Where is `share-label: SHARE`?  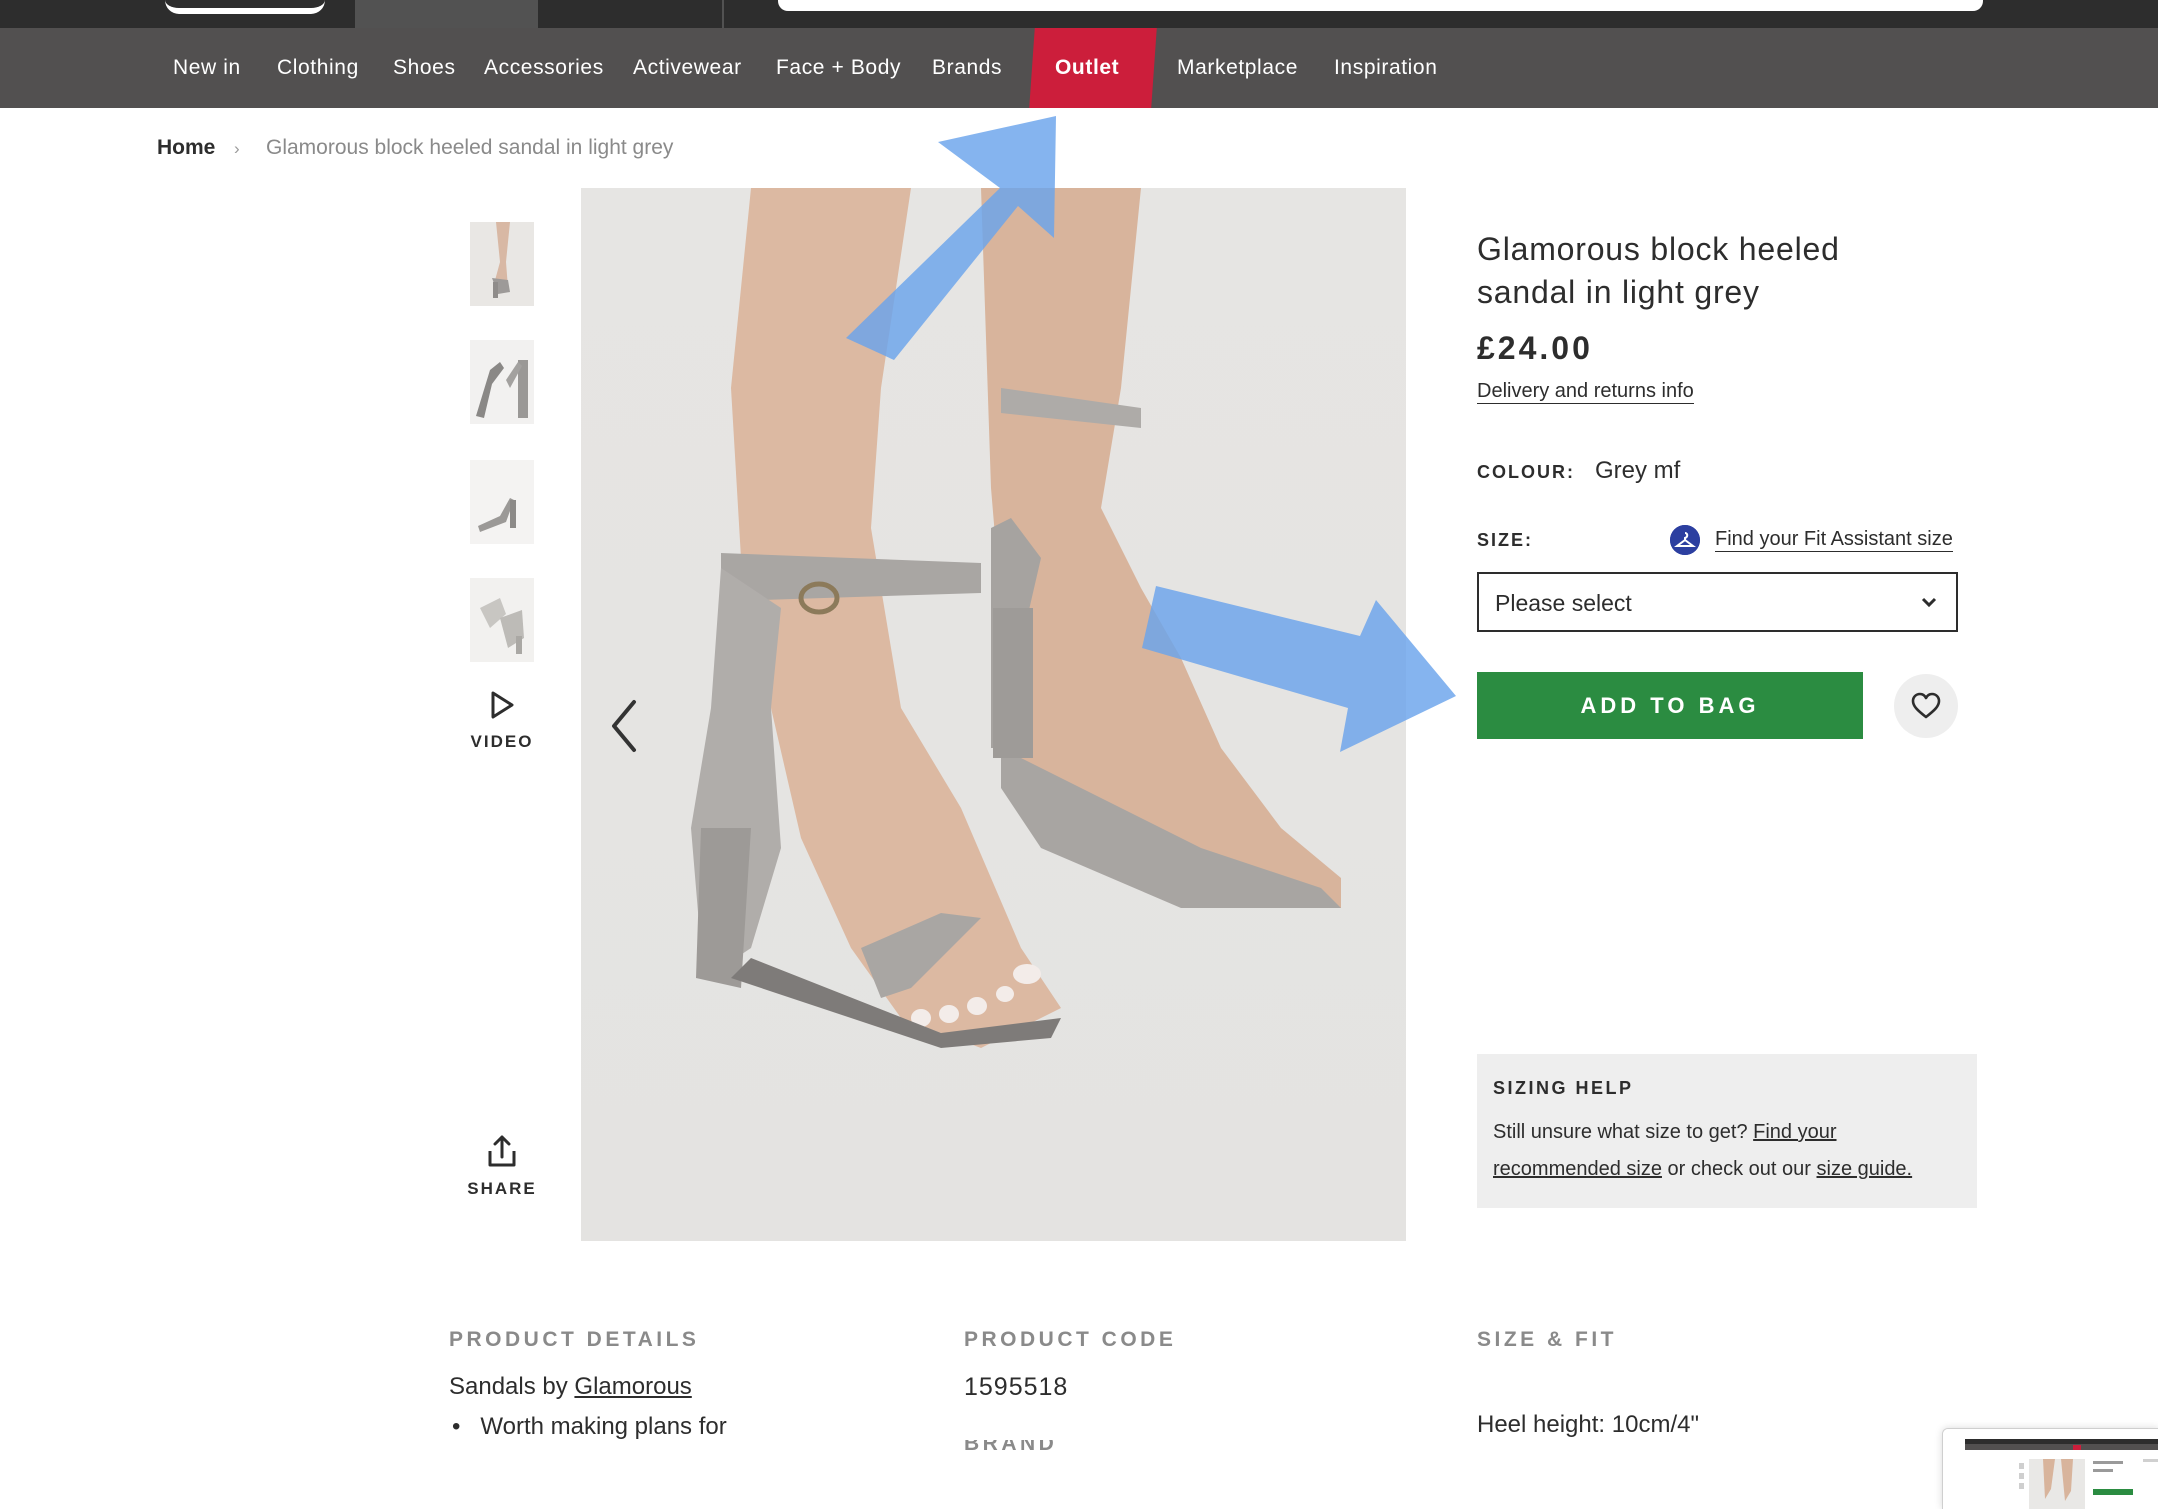 share-label: SHARE is located at coordinates (502, 1188).